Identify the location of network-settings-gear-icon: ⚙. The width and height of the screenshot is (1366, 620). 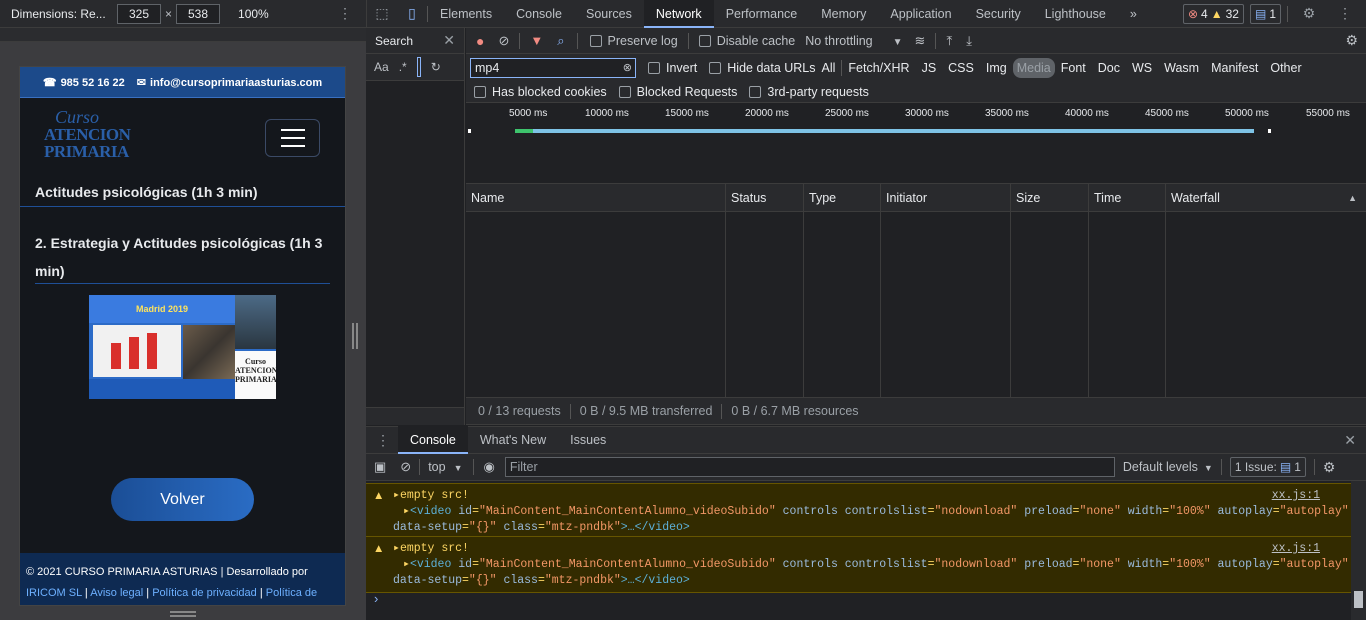
(1351, 40).